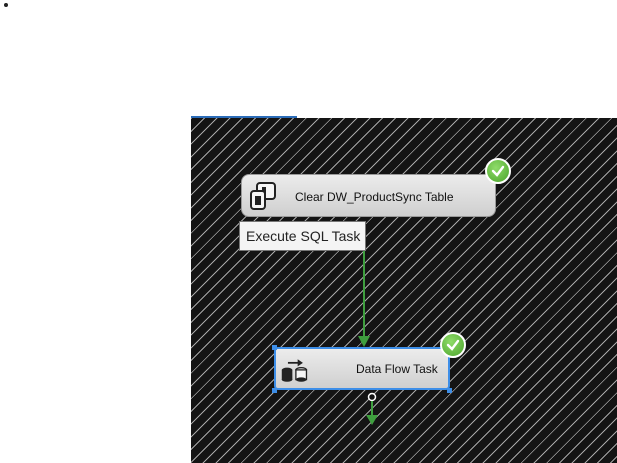 This screenshot has width=617, height=463. Describe the element at coordinates (372, 397) in the screenshot. I see `output-connector-handle` at that location.